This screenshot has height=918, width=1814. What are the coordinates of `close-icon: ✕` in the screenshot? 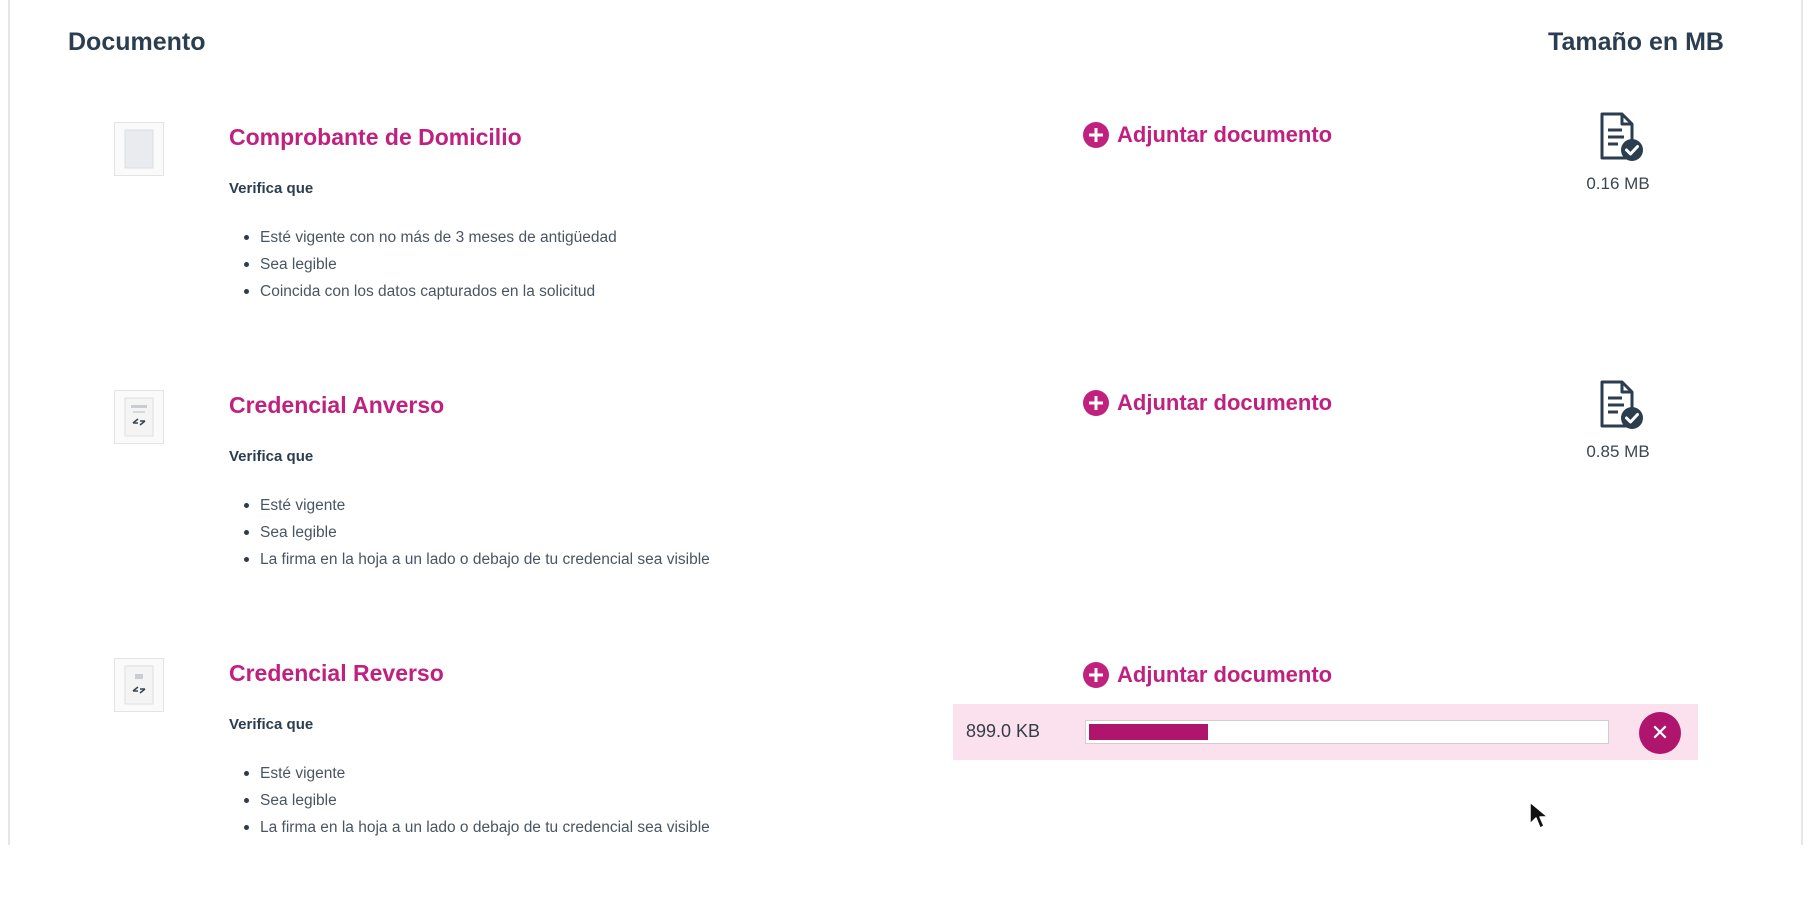 It's located at (1660, 732).